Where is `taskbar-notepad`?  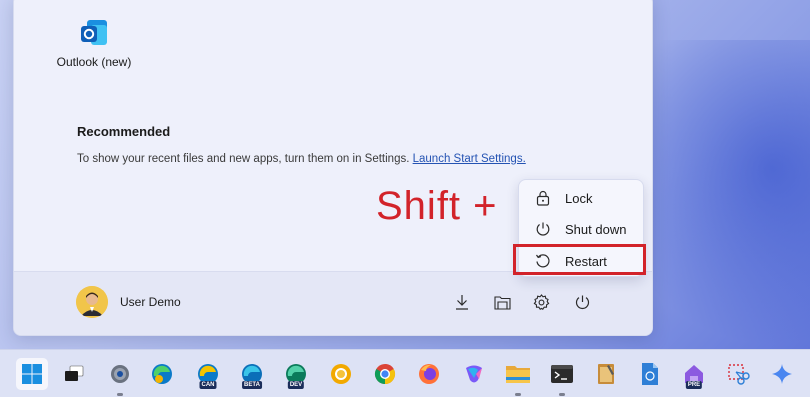
taskbar-notepad is located at coordinates (606, 374).